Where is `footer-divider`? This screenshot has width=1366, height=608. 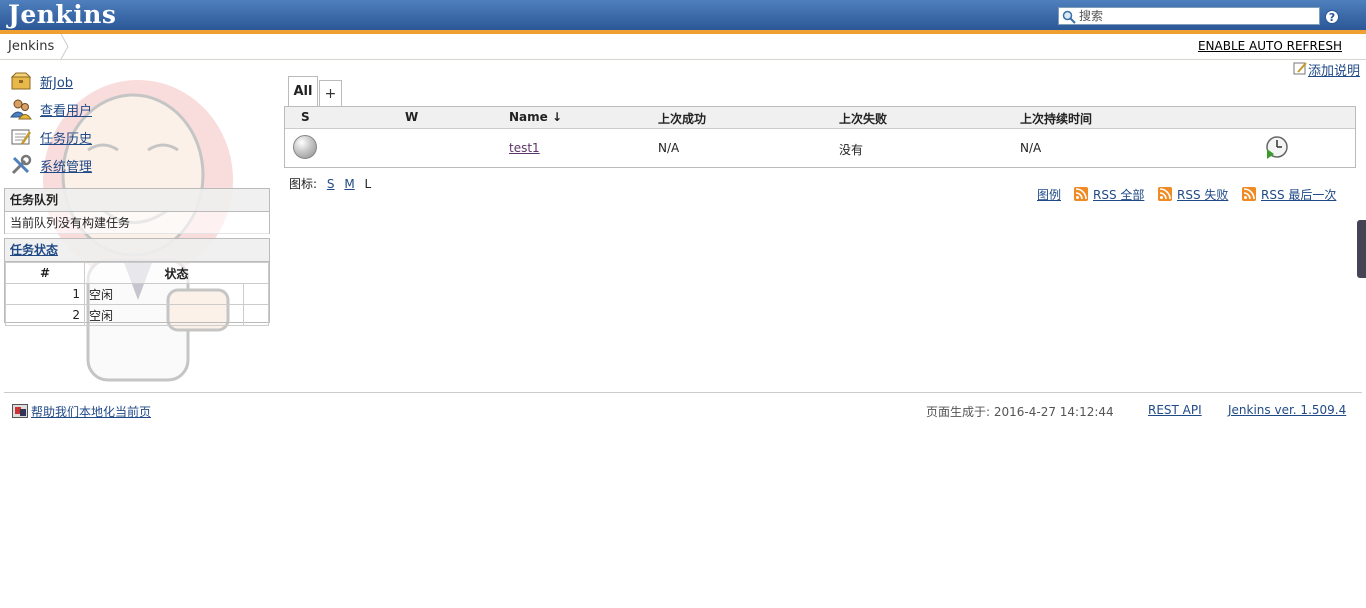 footer-divider is located at coordinates (683, 392).